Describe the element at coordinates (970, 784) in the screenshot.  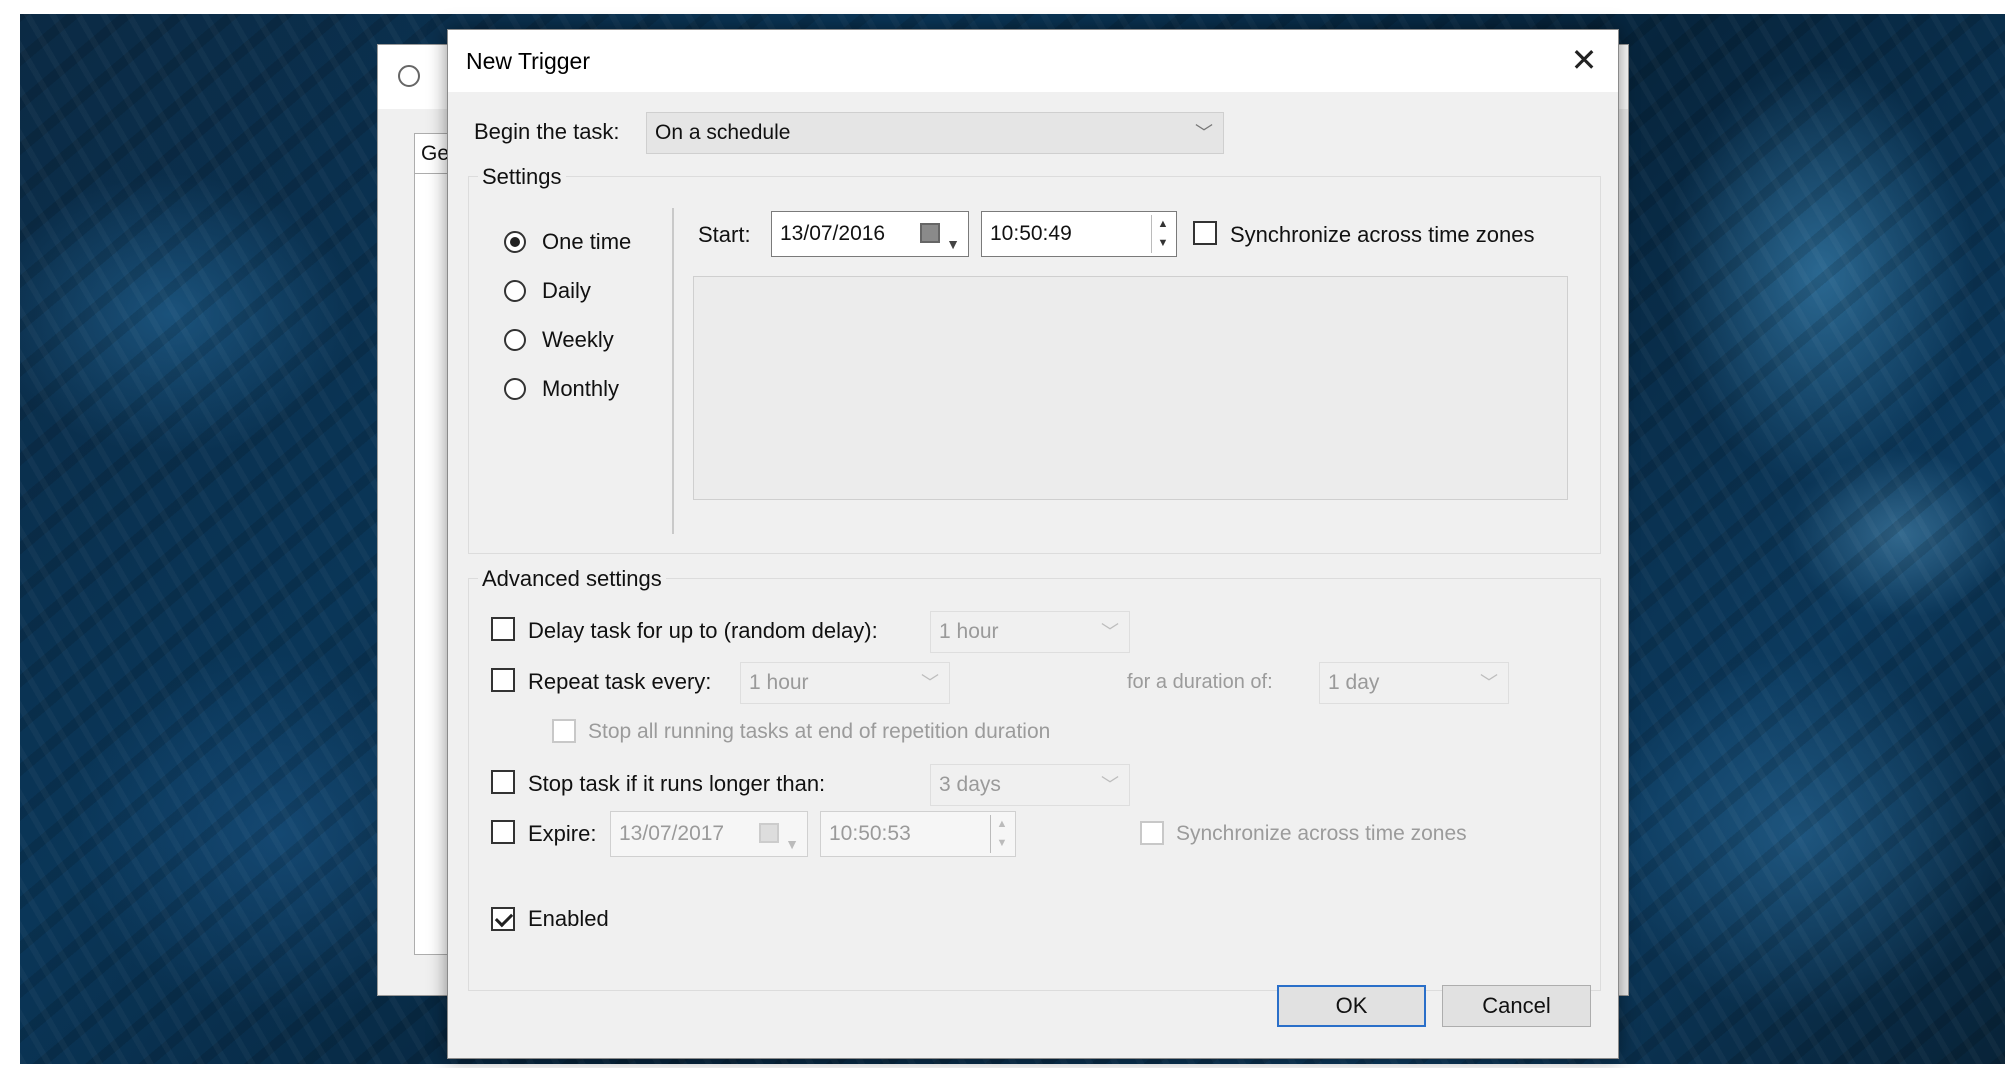
I see `stop-task-value: 3 days` at that location.